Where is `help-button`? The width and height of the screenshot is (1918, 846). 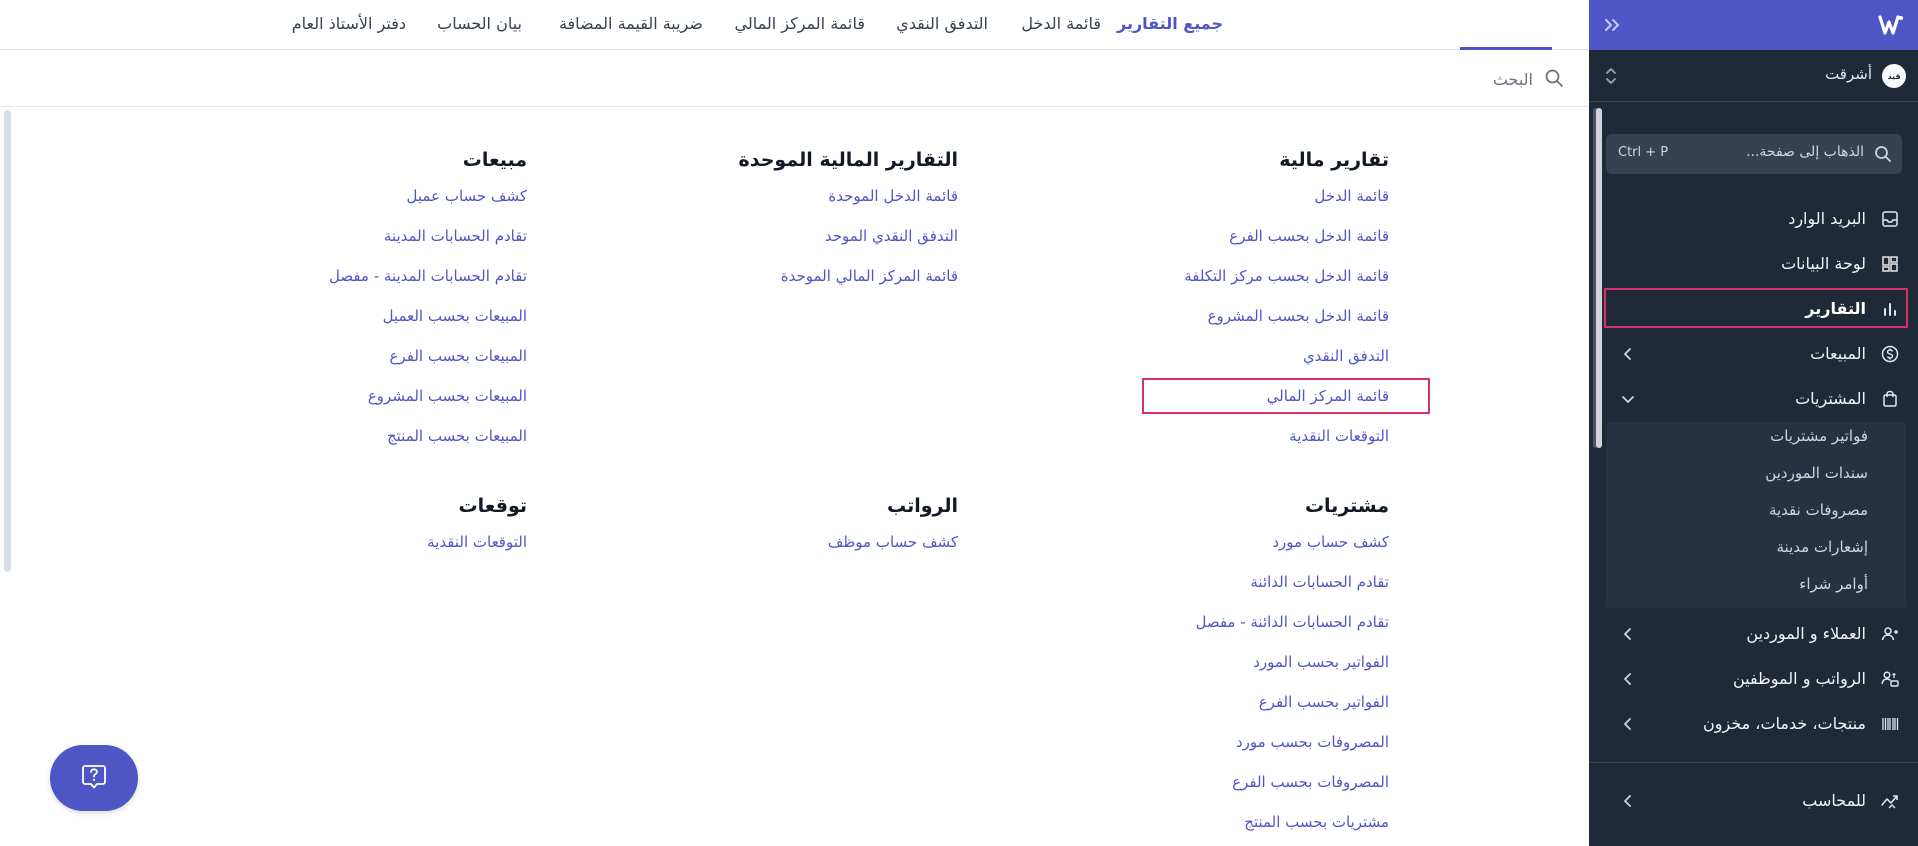 help-button is located at coordinates (94, 778).